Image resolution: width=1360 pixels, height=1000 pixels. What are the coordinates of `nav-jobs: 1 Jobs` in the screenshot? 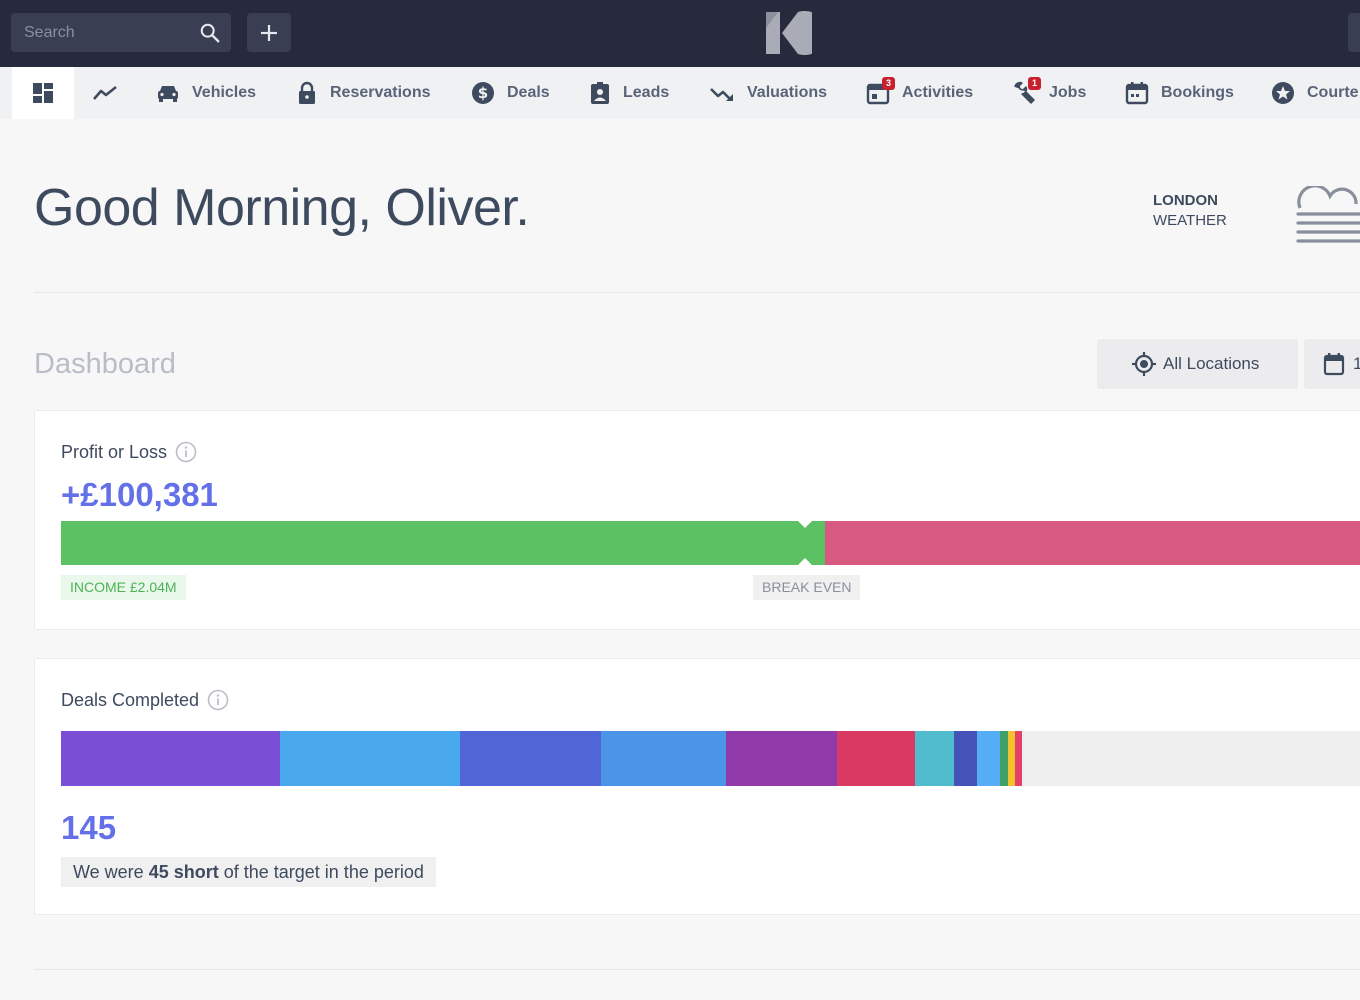 It's located at (1049, 93).